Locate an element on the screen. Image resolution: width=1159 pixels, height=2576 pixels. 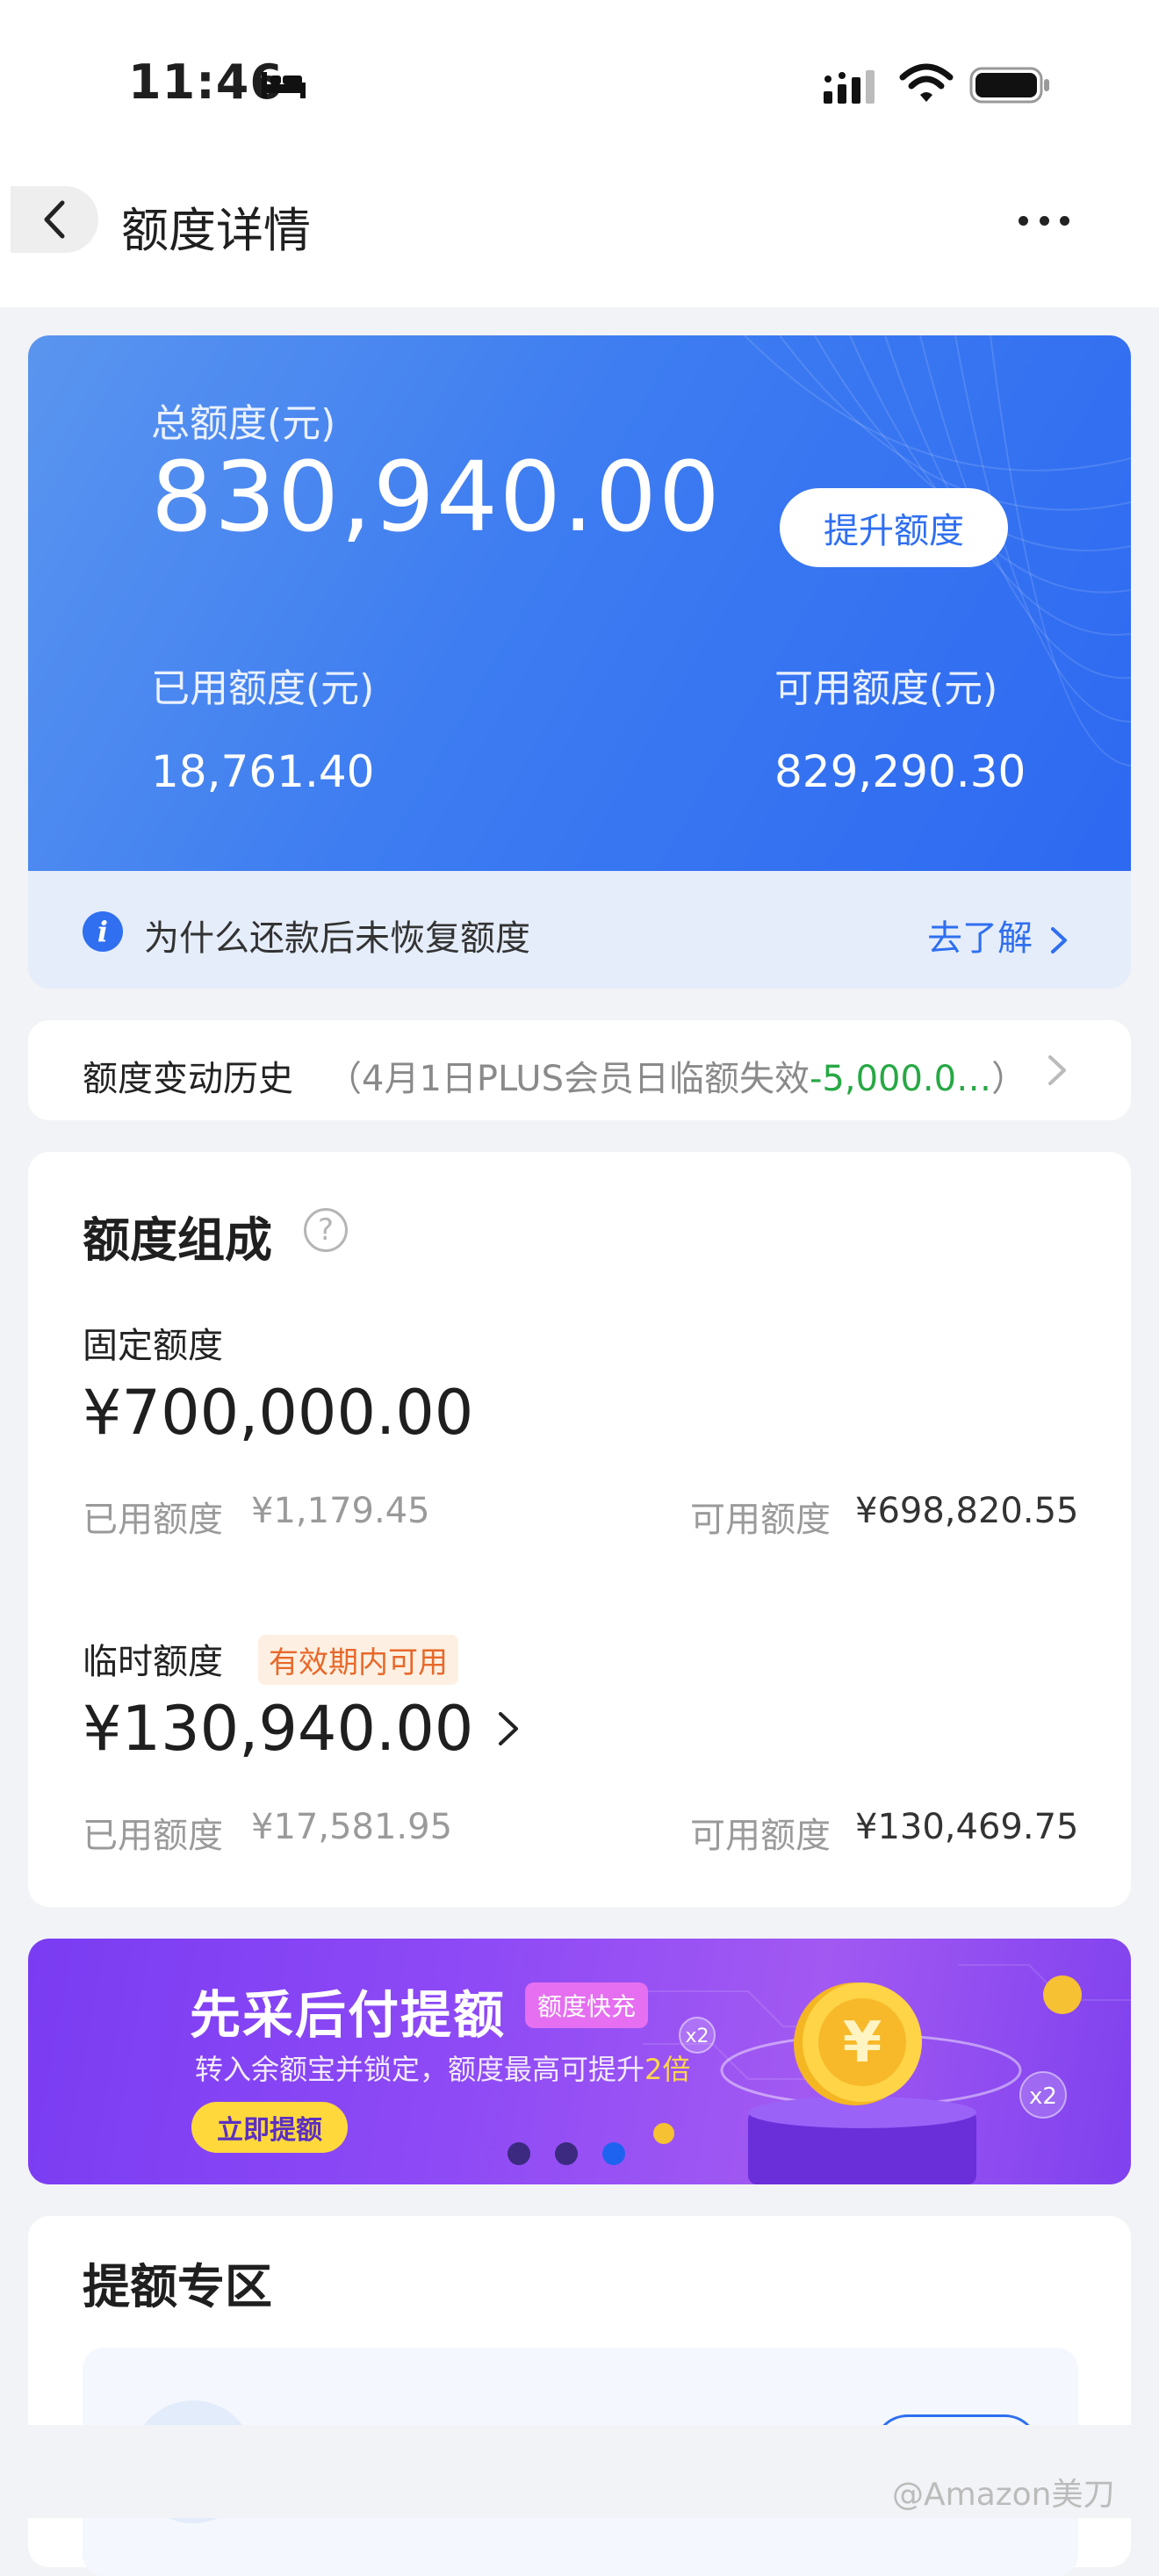
coin-symbol: ¥ is located at coordinates (862, 2043).